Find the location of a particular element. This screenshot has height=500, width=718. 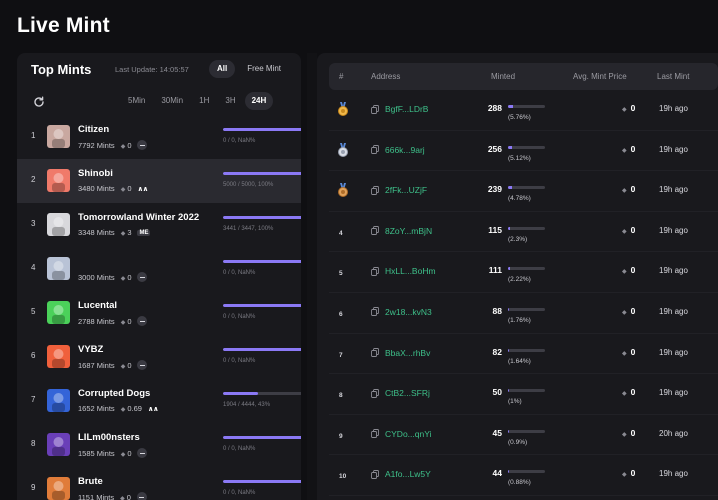

table-row: 8 CtB2...SFRj 50 (1%) ◆ 0 19h ago is located at coordinates (523, 394).